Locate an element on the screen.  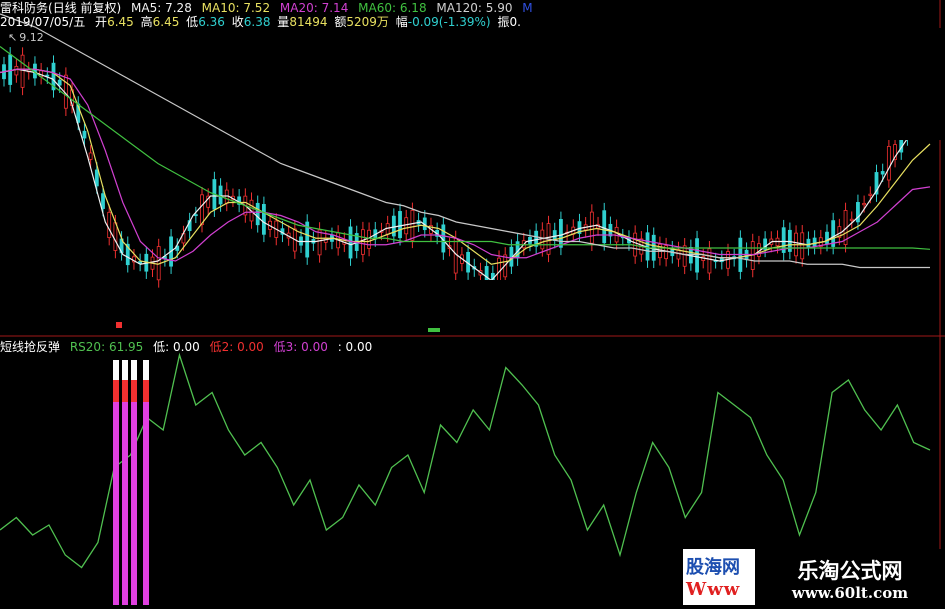
watermark-letao: 乐淘公式网 www.60lt.com is located at coordinates (850, 579).